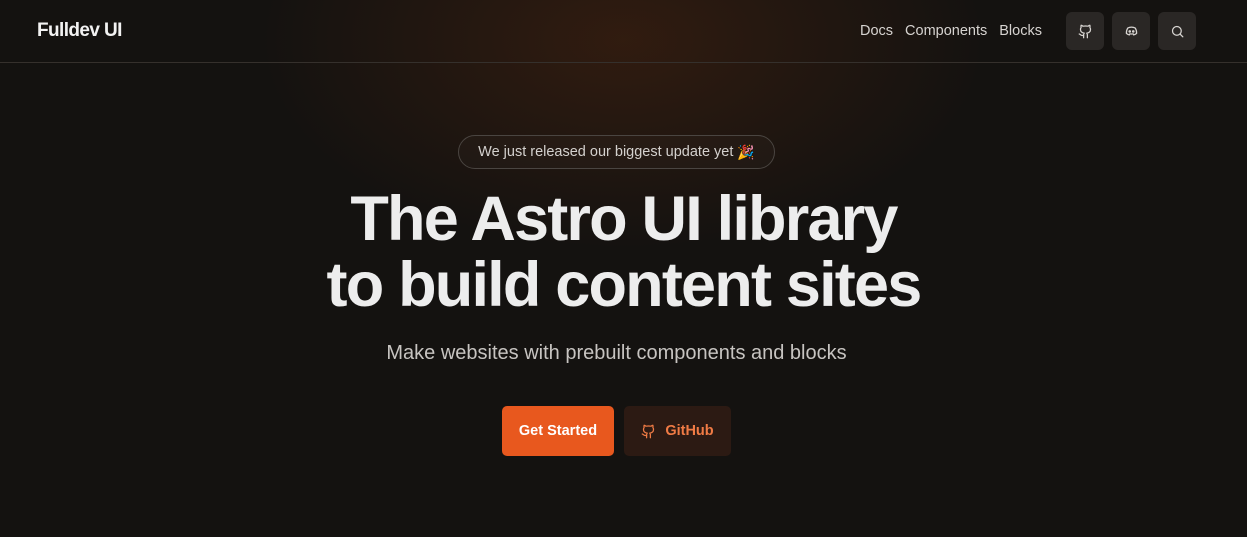 The height and width of the screenshot is (537, 1247). I want to click on site-logo: Fulldev UI, so click(79, 31).